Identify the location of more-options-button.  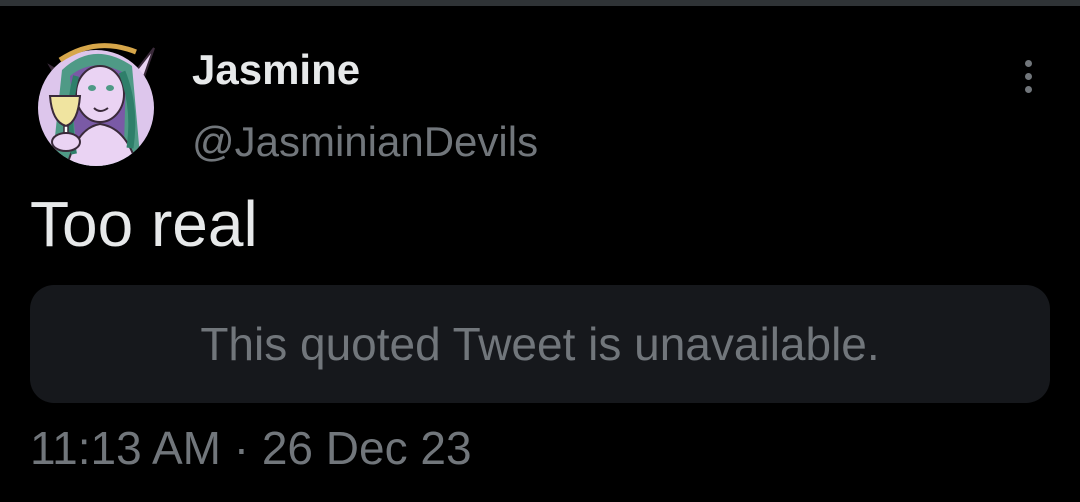
(1028, 76).